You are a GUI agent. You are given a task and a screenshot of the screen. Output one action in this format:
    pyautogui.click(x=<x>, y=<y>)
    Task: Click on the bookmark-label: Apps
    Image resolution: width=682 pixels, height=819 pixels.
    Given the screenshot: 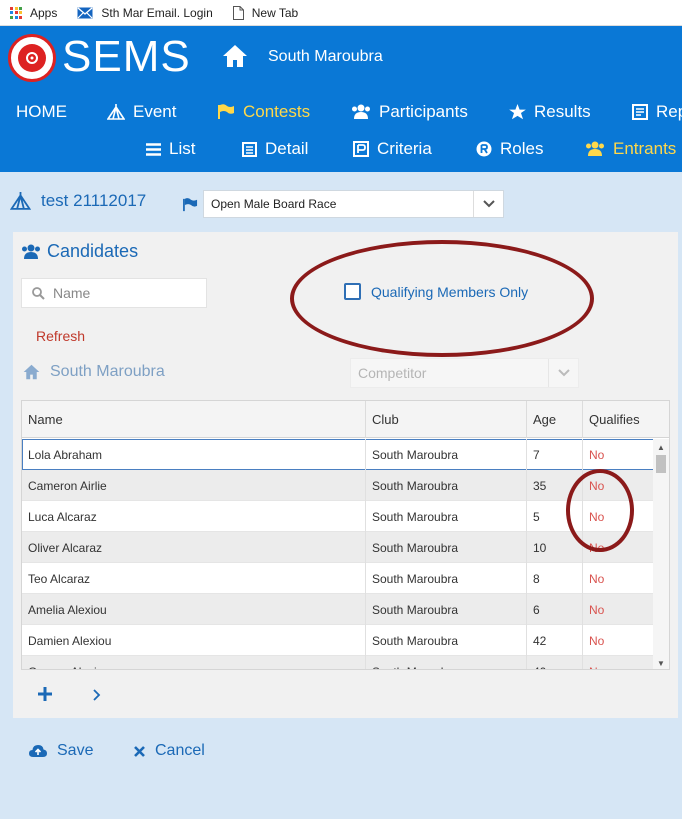 What is the action you would take?
    pyautogui.click(x=44, y=12)
    